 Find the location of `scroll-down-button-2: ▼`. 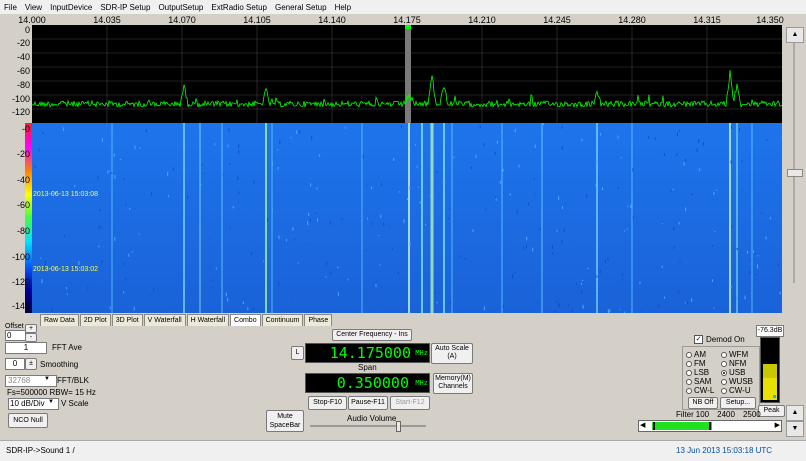

scroll-down-button-2: ▼ is located at coordinates (795, 429).